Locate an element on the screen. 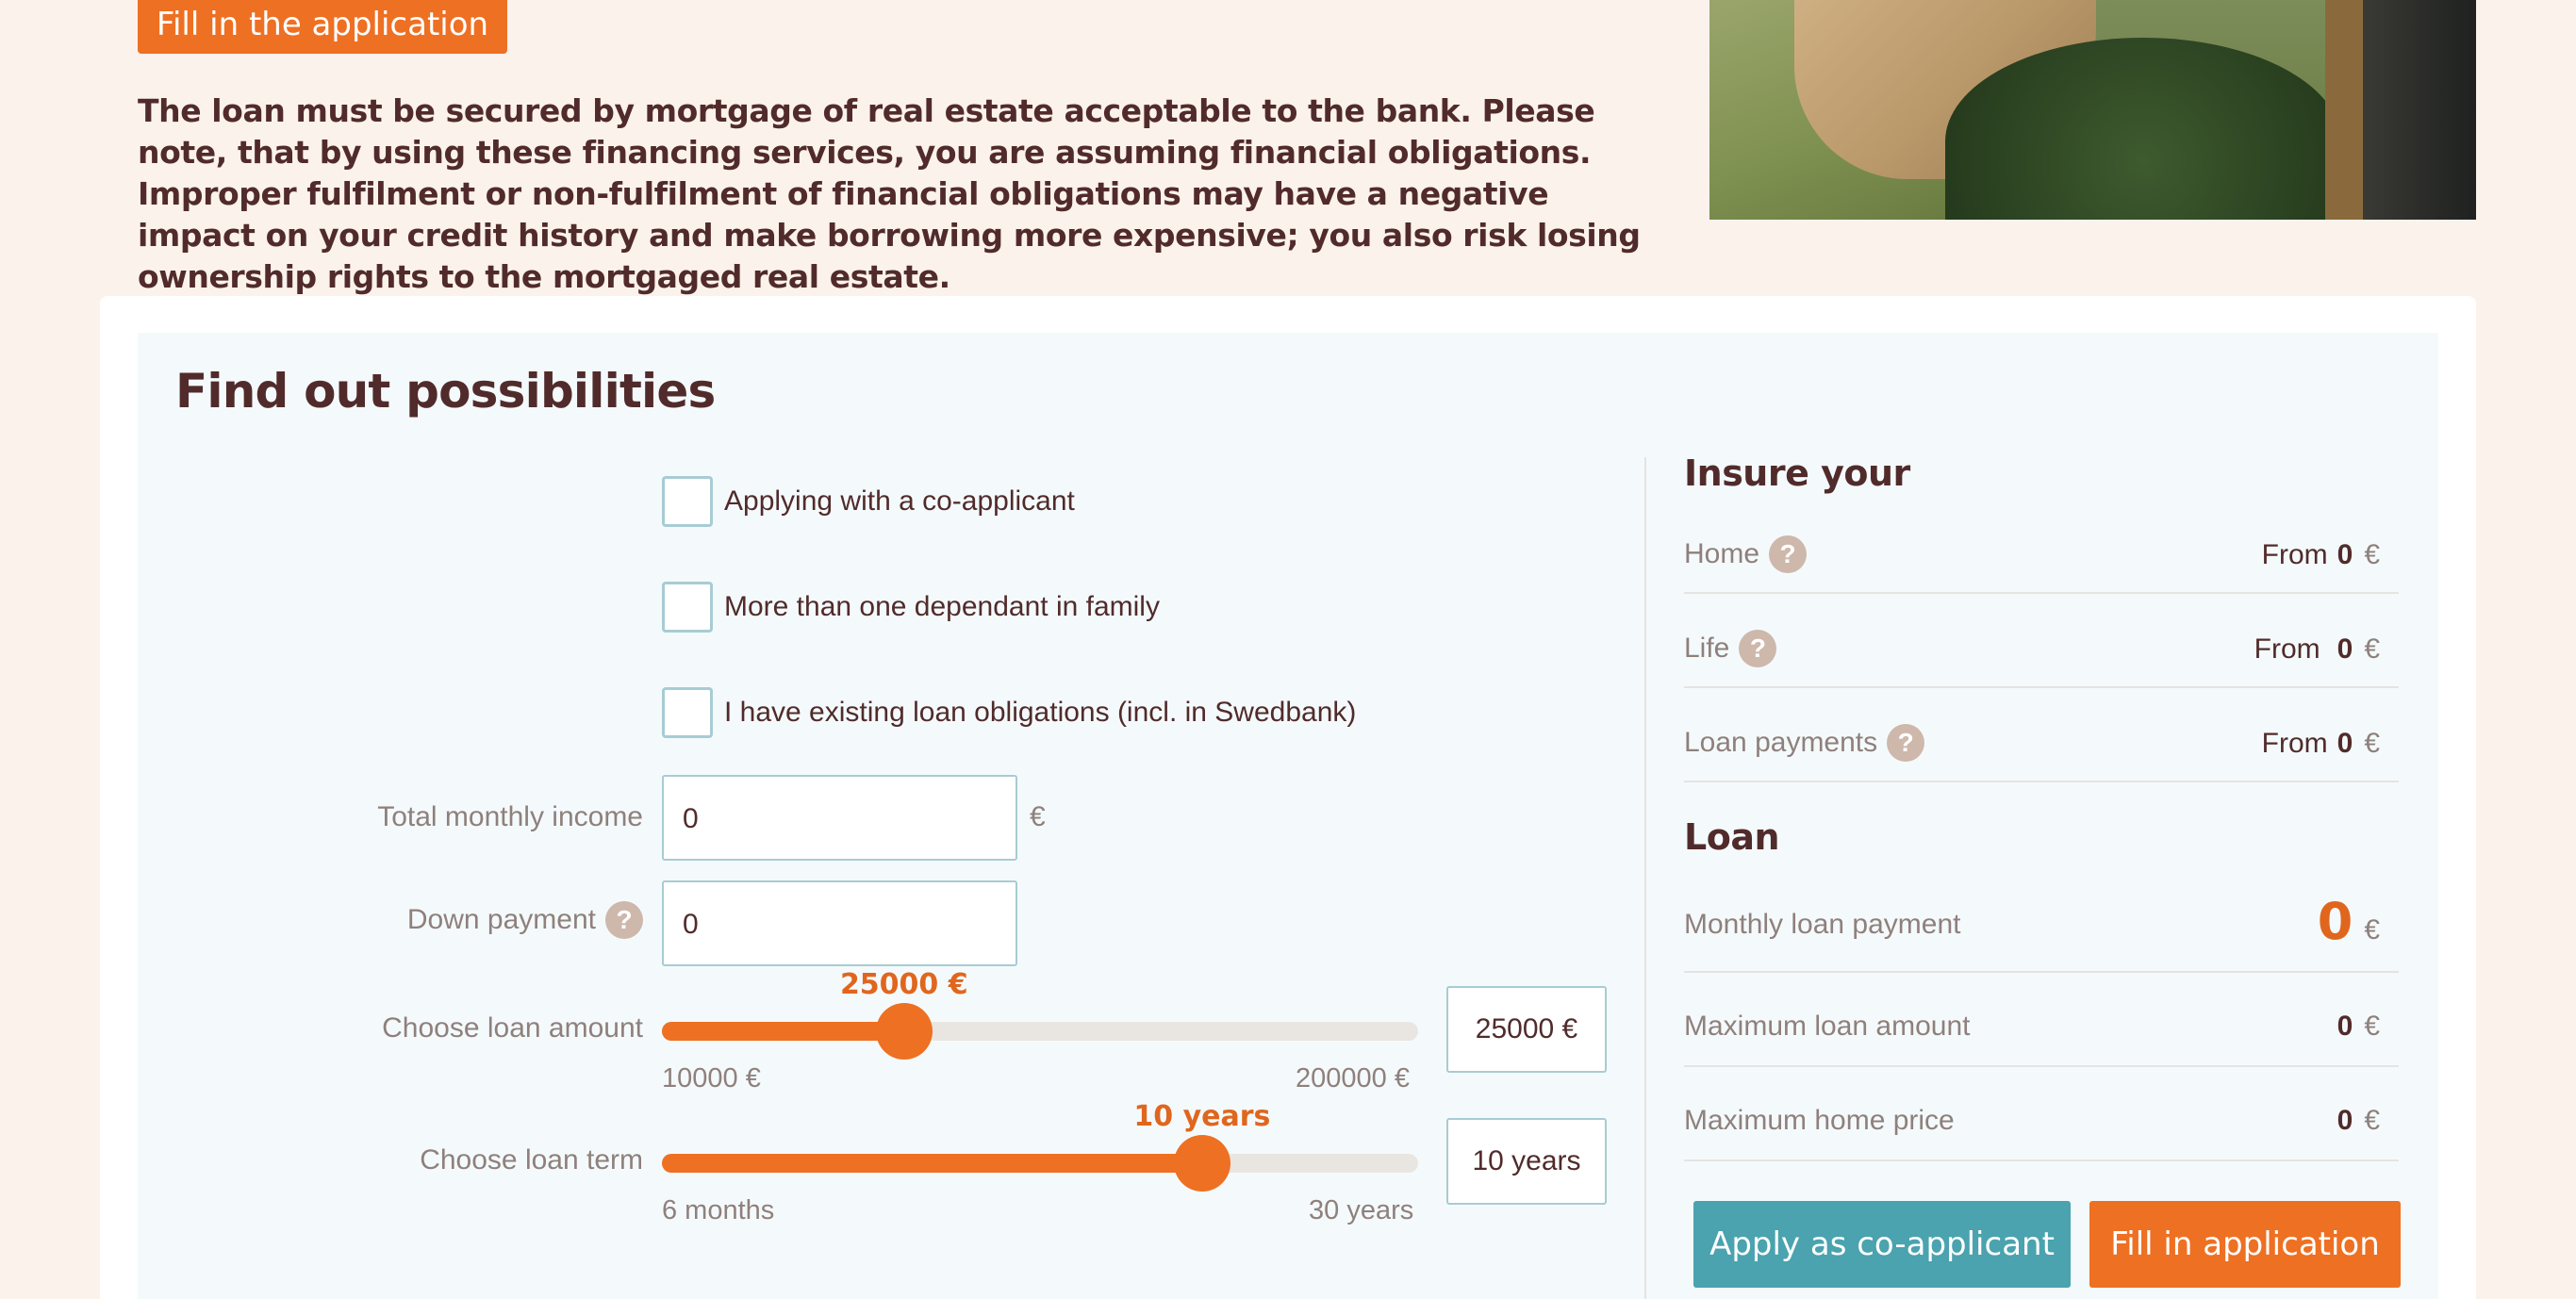  calculator-title: Find out possibilities is located at coordinates (445, 391).